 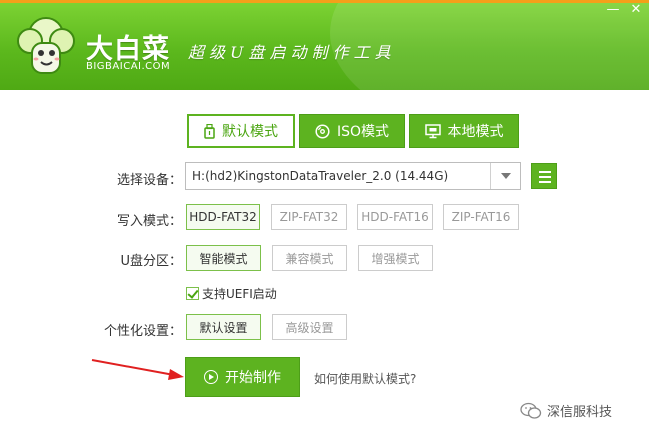 What do you see at coordinates (137, 369) in the screenshot?
I see `red-arrow-annotation` at bounding box center [137, 369].